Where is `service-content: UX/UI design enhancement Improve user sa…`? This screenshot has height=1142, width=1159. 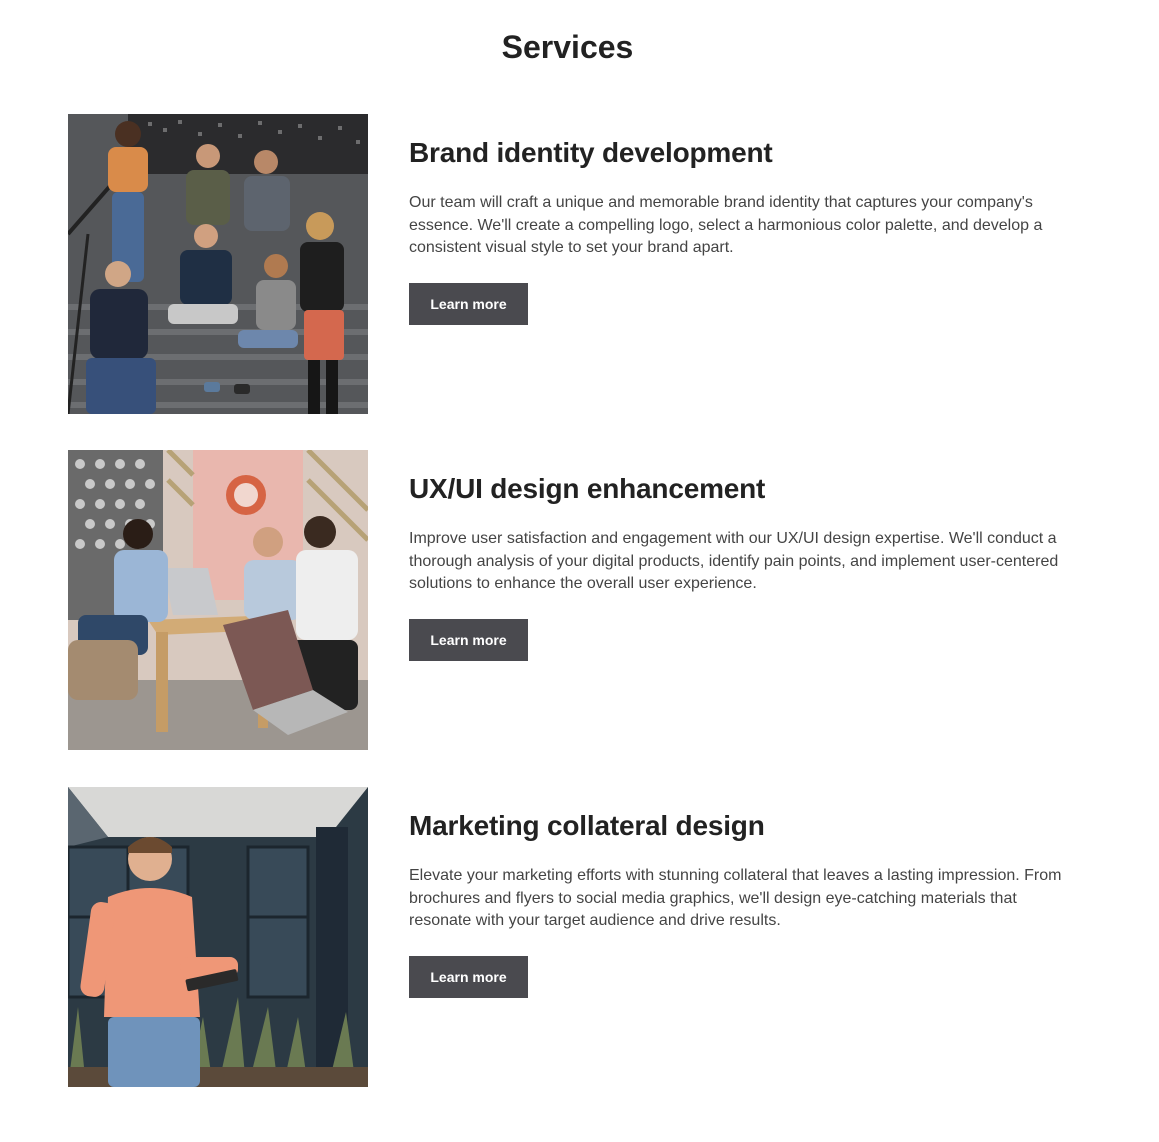
service-content: UX/UI design enhancement Improve user sa… is located at coordinates (741, 566).